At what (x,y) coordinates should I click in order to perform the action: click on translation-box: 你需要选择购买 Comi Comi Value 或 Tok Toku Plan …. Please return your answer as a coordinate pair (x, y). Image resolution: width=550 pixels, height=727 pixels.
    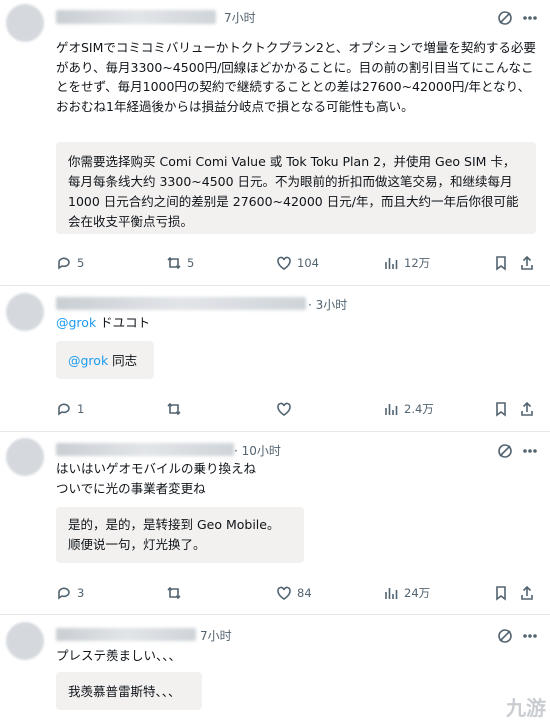
    Looking at the image, I should click on (296, 188).